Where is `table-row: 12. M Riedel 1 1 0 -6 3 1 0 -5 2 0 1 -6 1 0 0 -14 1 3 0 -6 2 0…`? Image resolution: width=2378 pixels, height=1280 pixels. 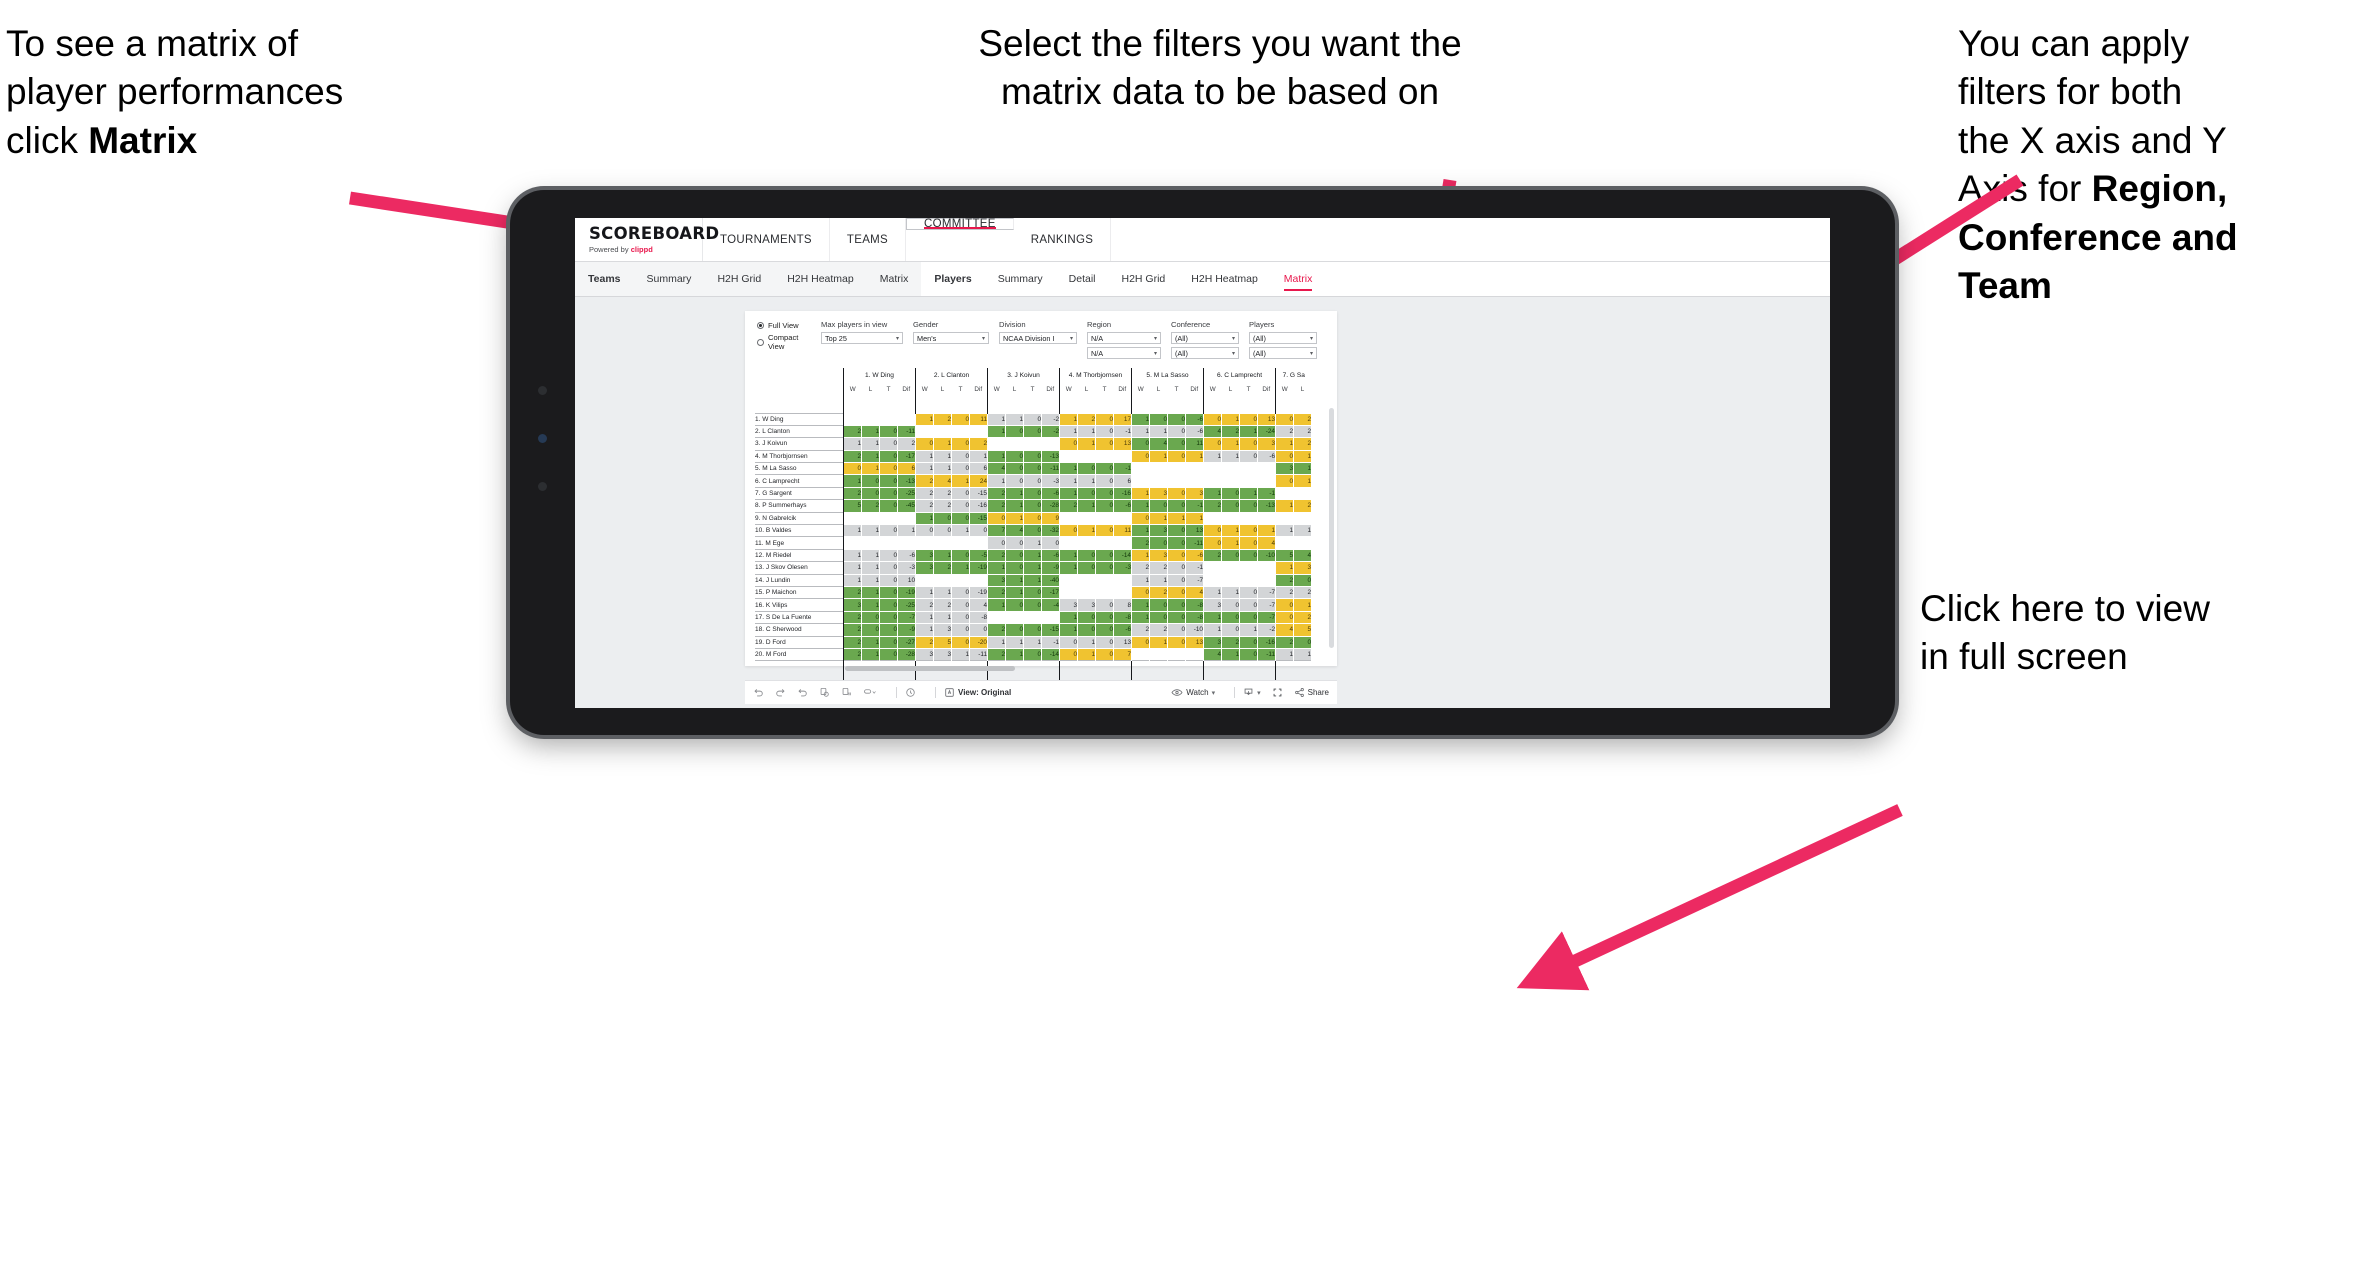 table-row: 12. M Riedel 1 1 0 -6 3 1 0 -5 2 0 1 -6 1 0 0 -14 1 3 0 -6 2 0… is located at coordinates (1033, 555).